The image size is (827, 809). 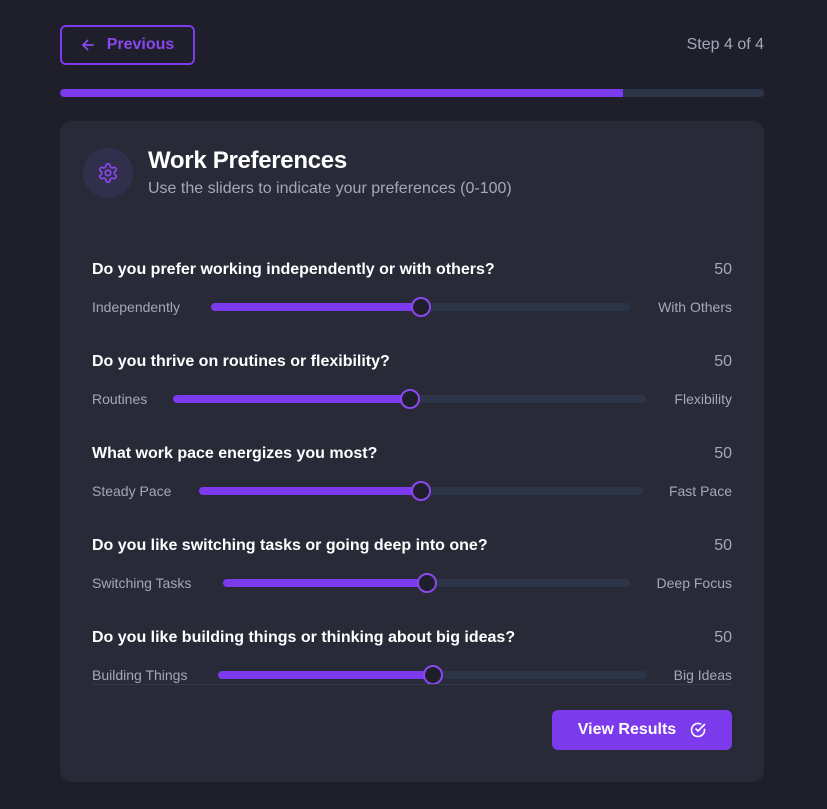 I want to click on arrow-left-icon, so click(x=88, y=45).